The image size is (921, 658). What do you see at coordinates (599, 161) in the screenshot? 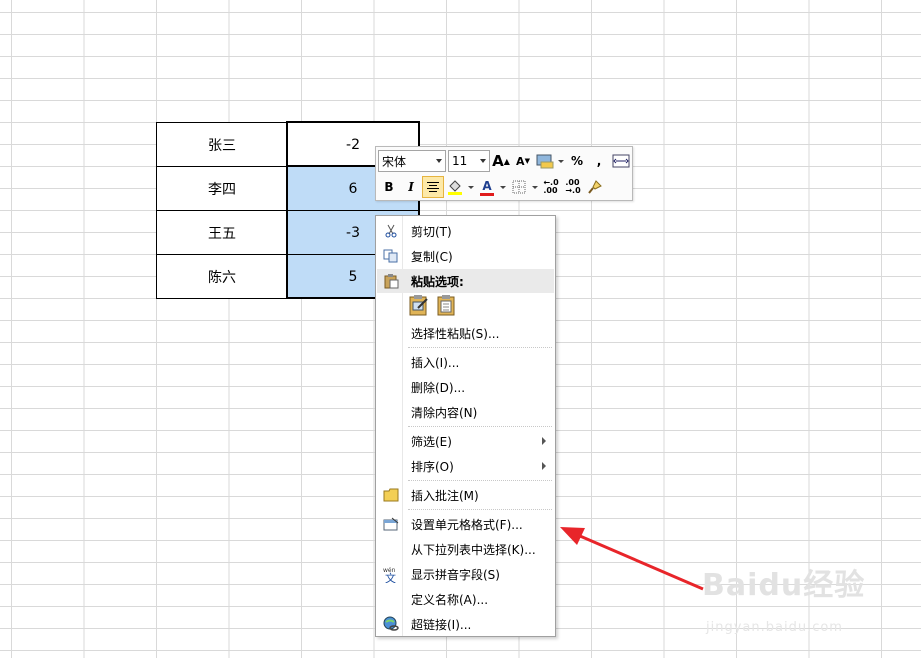
I see `comma-style-button: ,` at bounding box center [599, 161].